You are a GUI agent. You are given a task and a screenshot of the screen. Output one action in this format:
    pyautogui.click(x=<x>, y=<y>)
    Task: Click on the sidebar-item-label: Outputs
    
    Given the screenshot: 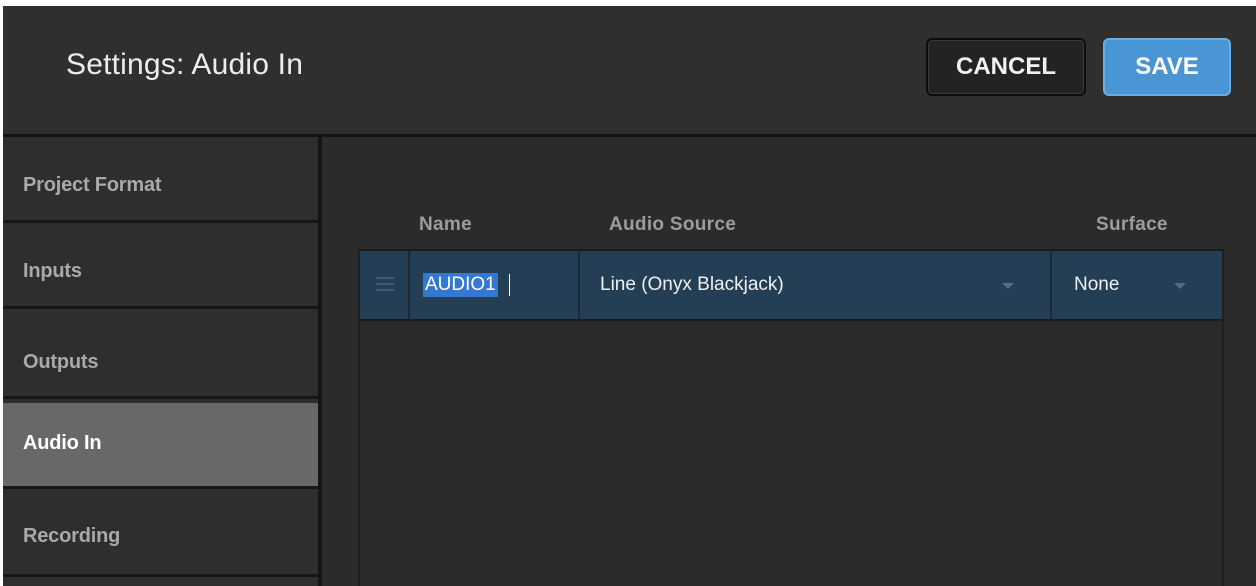 What is the action you would take?
    pyautogui.click(x=61, y=362)
    